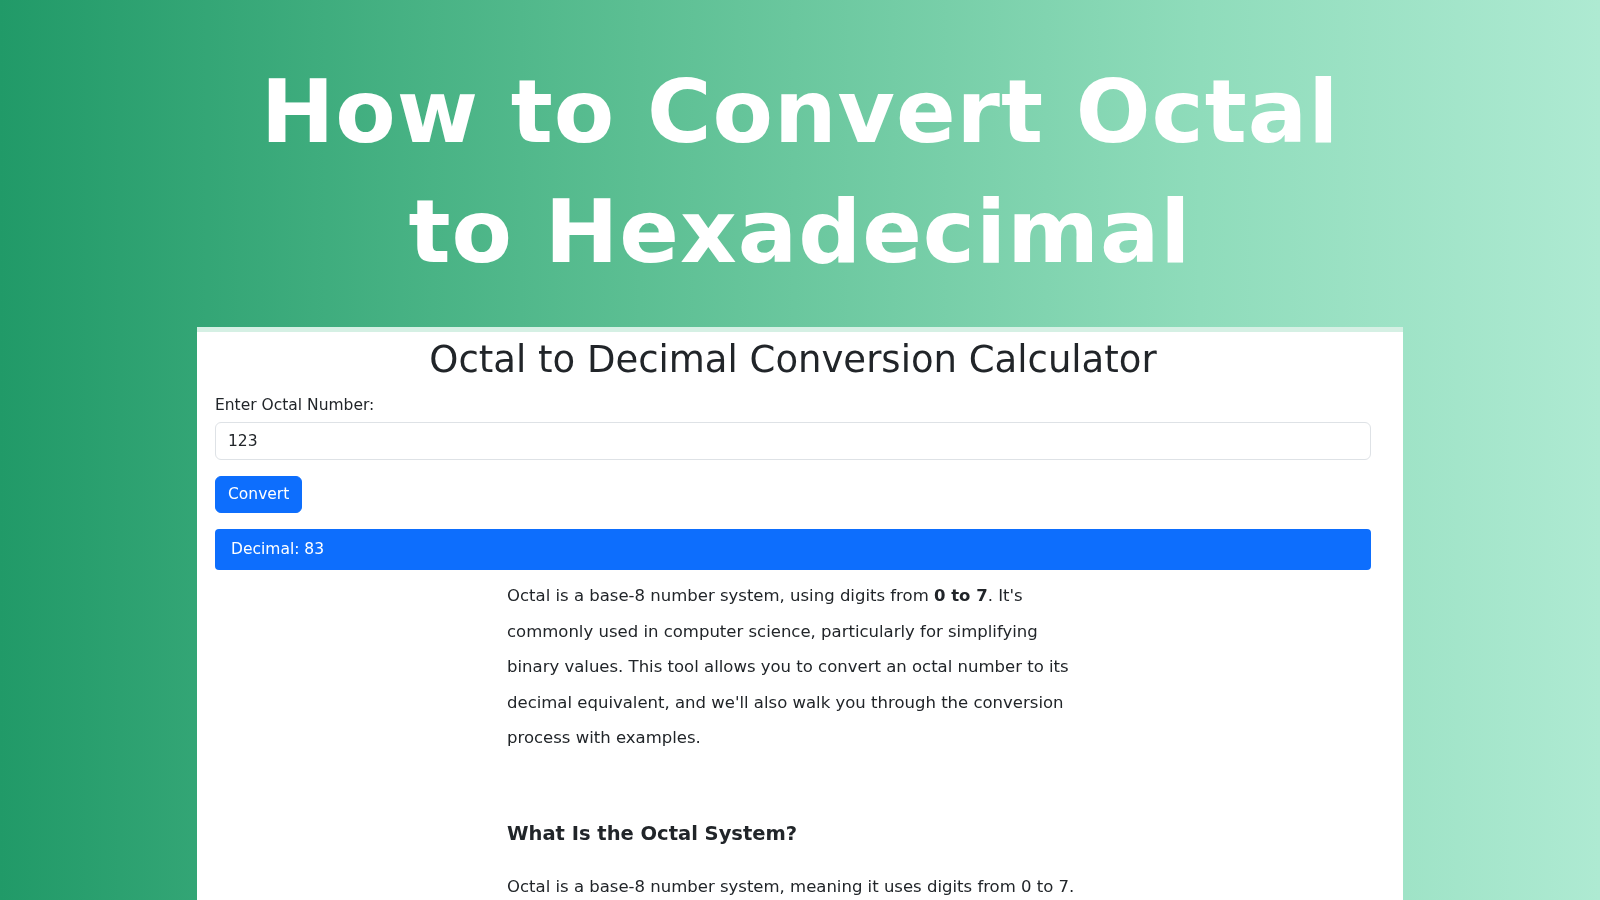 This screenshot has height=900, width=1600. Describe the element at coordinates (259, 494) in the screenshot. I see `convert-button: Convert` at that location.